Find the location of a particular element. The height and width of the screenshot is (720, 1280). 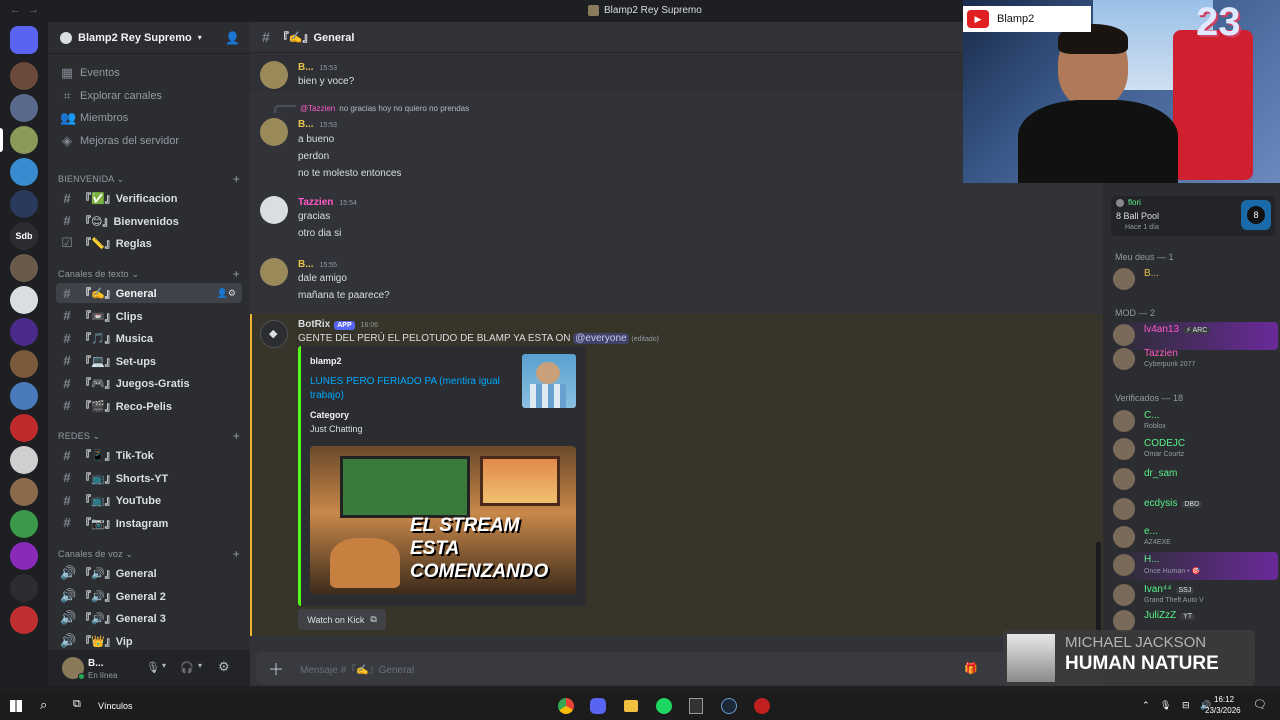

sidebar-item-explorar: ⌗ Explorar canales is located at coordinates (149, 96).